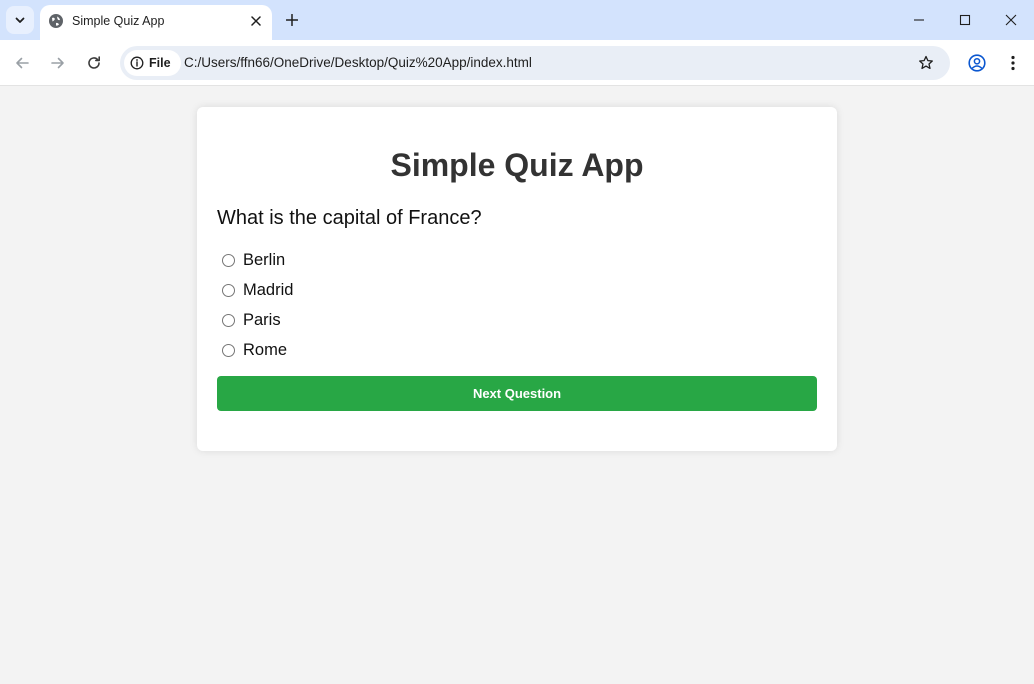 The height and width of the screenshot is (684, 1034). Describe the element at coordinates (264, 259) in the screenshot. I see `option-label: Berlin` at that location.